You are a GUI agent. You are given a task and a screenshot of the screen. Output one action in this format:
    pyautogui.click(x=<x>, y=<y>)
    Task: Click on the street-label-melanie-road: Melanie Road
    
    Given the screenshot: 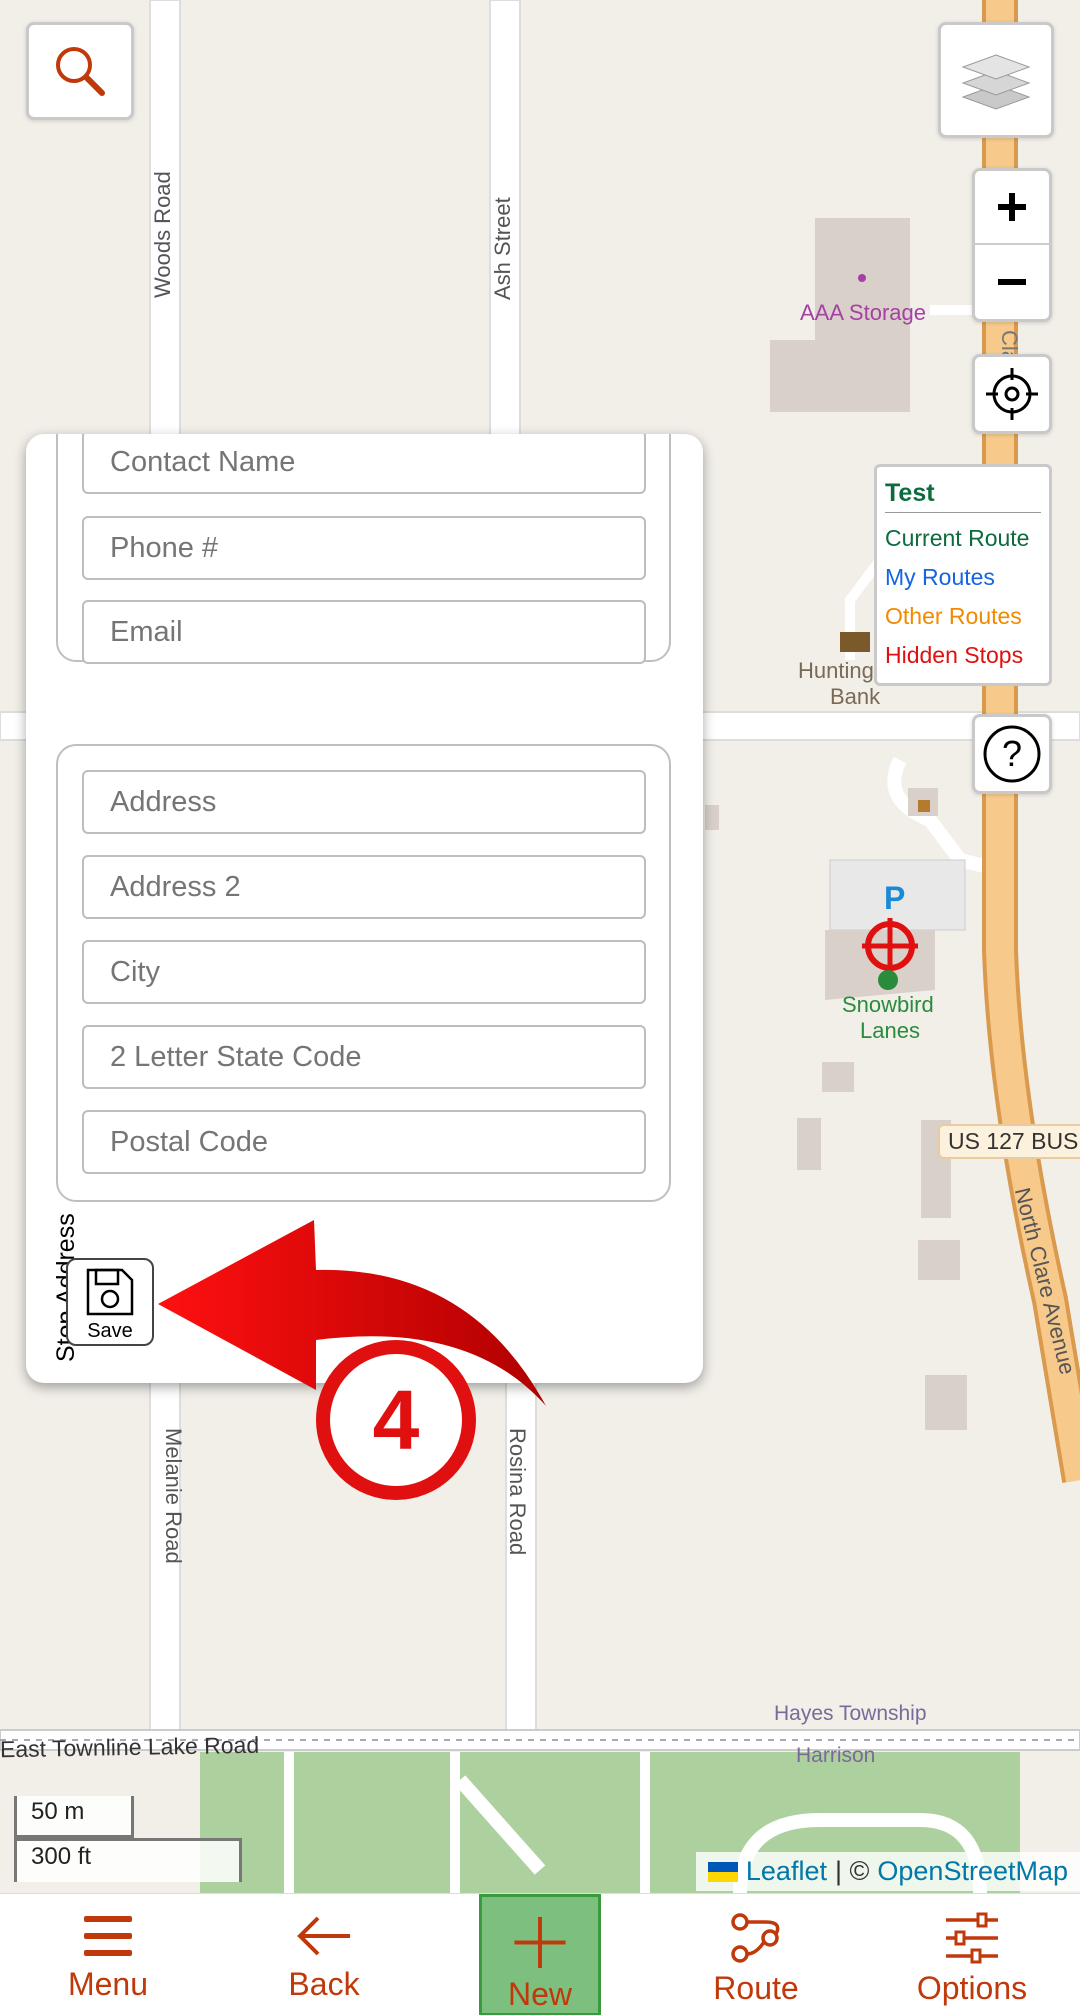 What is the action you would take?
    pyautogui.click(x=173, y=1496)
    